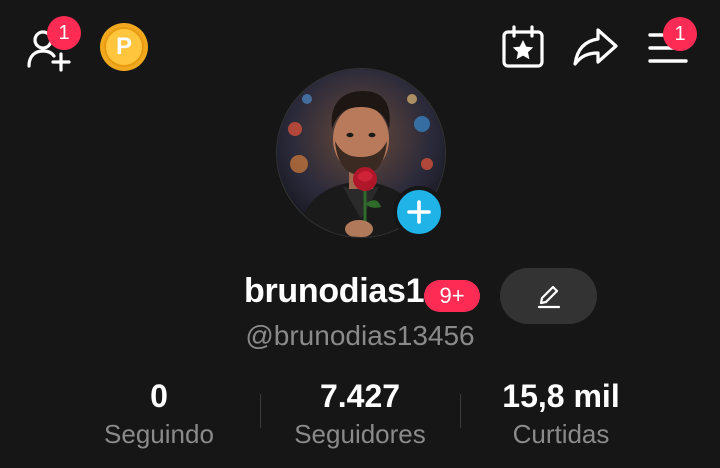  Describe the element at coordinates (64, 33) in the screenshot. I see `friends-notification-badge: 1` at that location.